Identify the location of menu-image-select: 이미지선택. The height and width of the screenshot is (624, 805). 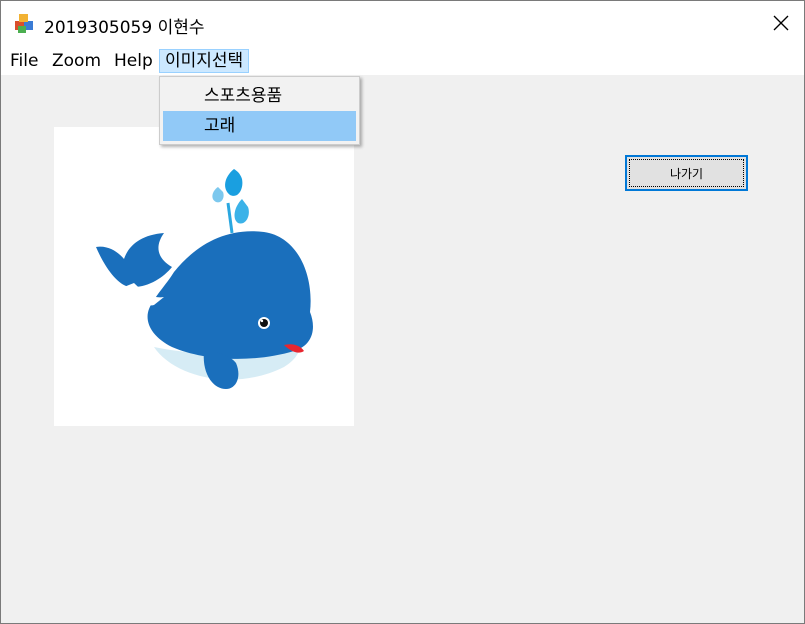
(204, 61).